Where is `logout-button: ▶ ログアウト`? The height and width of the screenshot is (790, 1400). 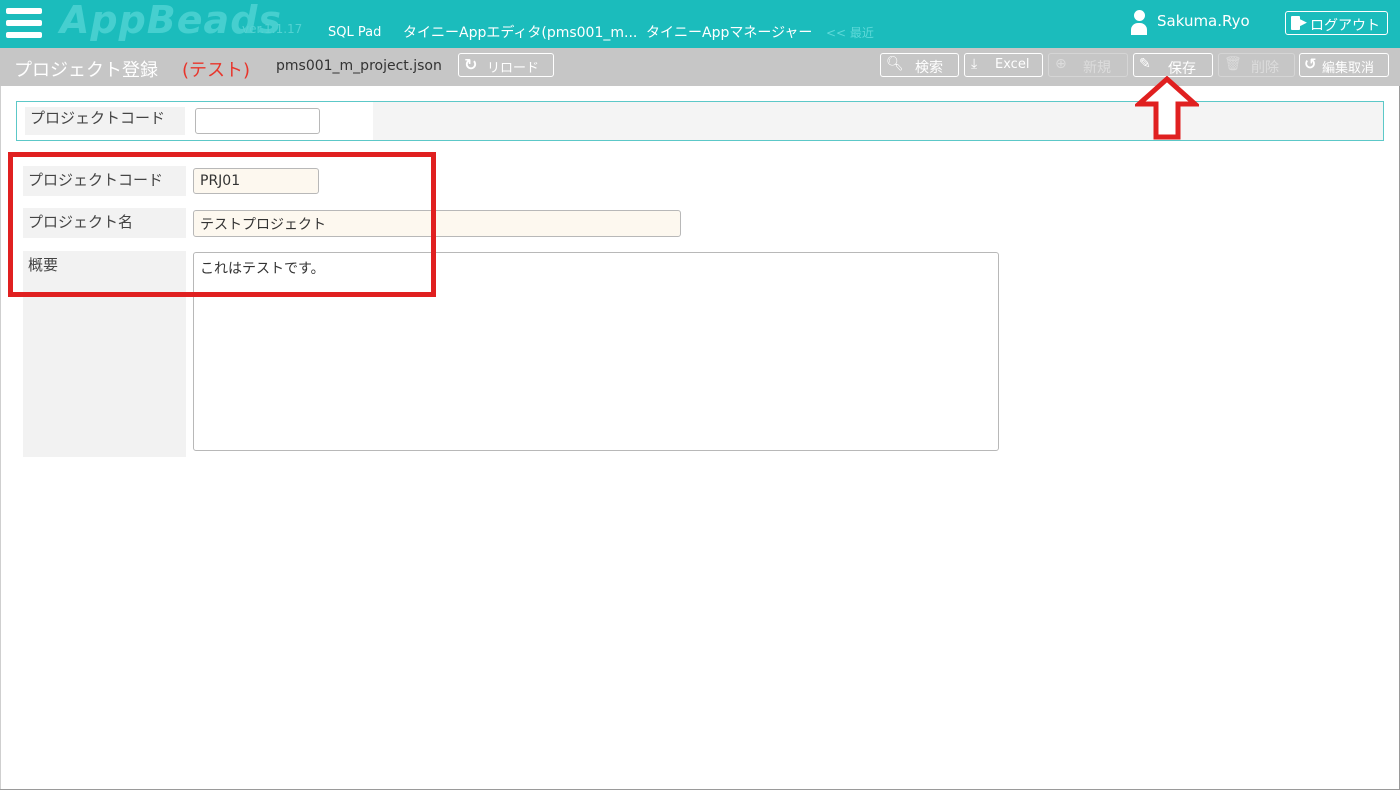 logout-button: ▶ ログアウト is located at coordinates (1336, 23).